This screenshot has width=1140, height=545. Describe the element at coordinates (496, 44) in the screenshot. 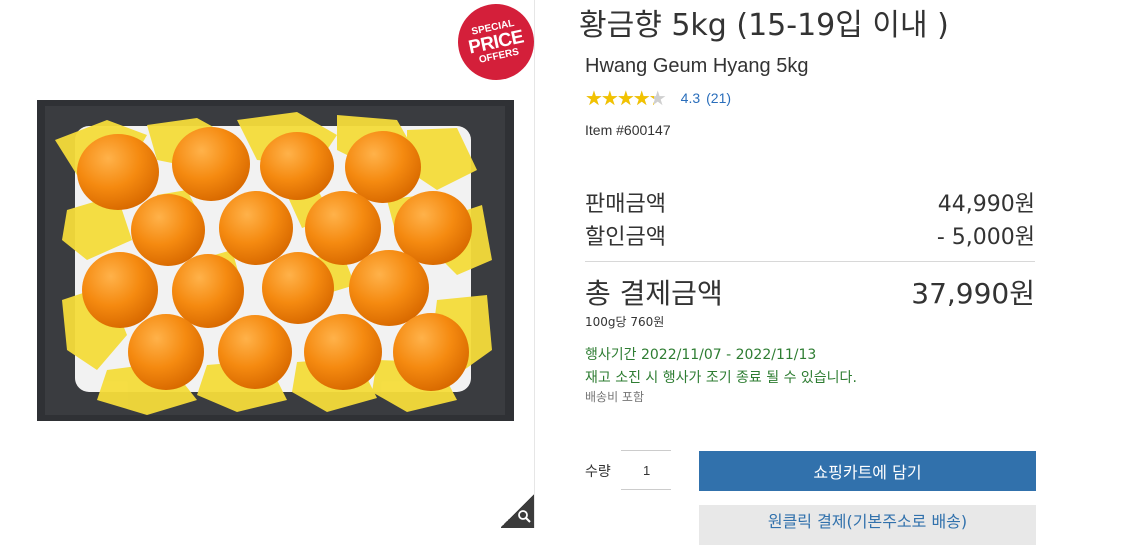

I see `special-price-badge: SPECIAL PRICE OFFERS` at that location.